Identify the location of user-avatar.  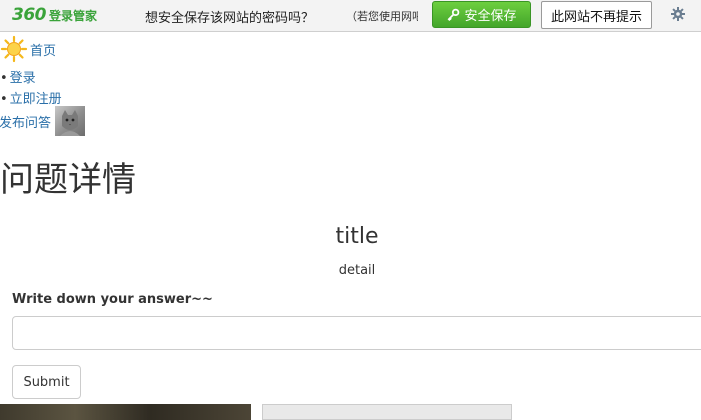
(70, 121).